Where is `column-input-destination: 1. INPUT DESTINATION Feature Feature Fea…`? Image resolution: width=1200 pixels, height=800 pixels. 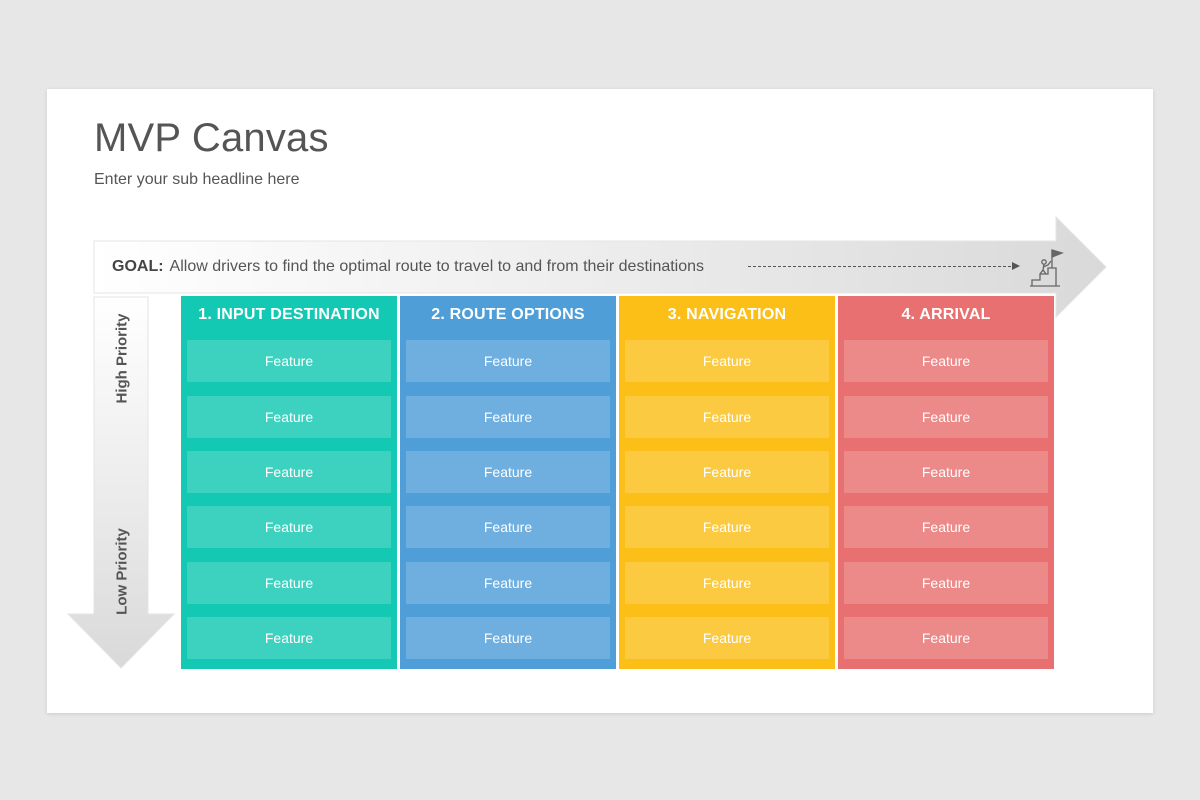
column-input-destination: 1. INPUT DESTINATION Feature Feature Fea… is located at coordinates (289, 482).